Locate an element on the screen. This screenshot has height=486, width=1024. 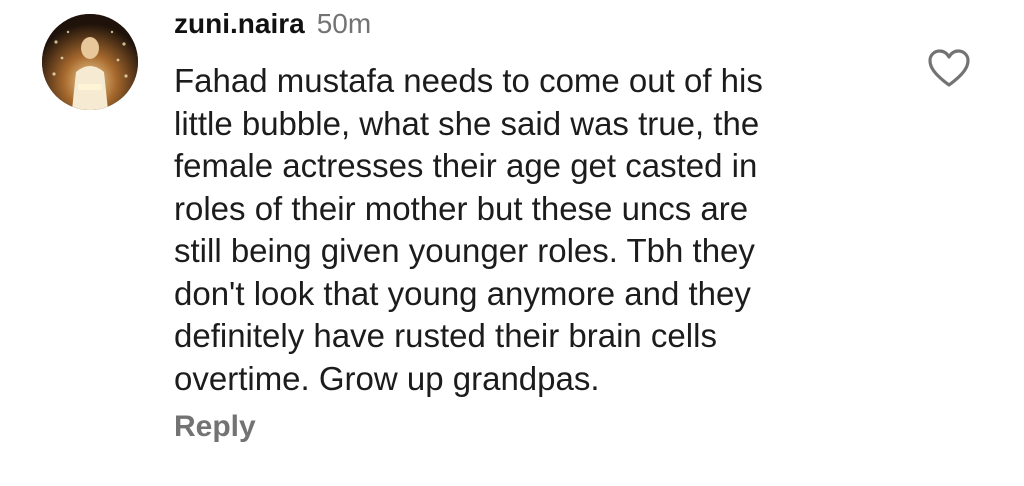
timestamp: 50m is located at coordinates (344, 23).